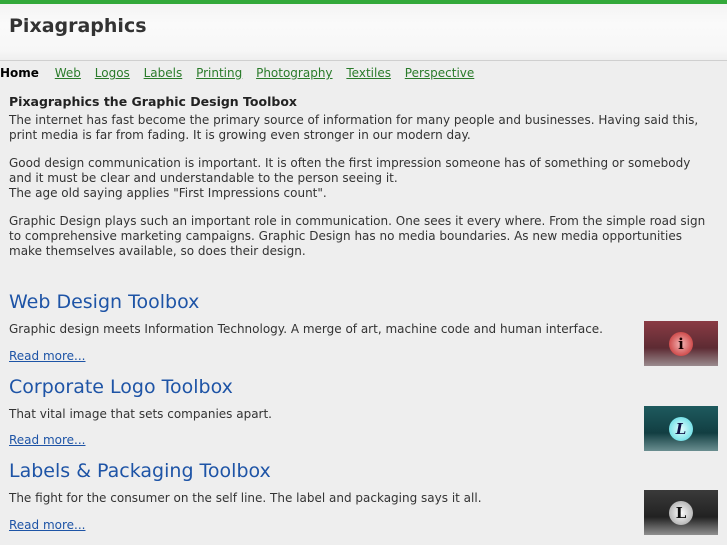 The width and height of the screenshot is (727, 545). I want to click on nav-item-logos: Logos, so click(112, 73).